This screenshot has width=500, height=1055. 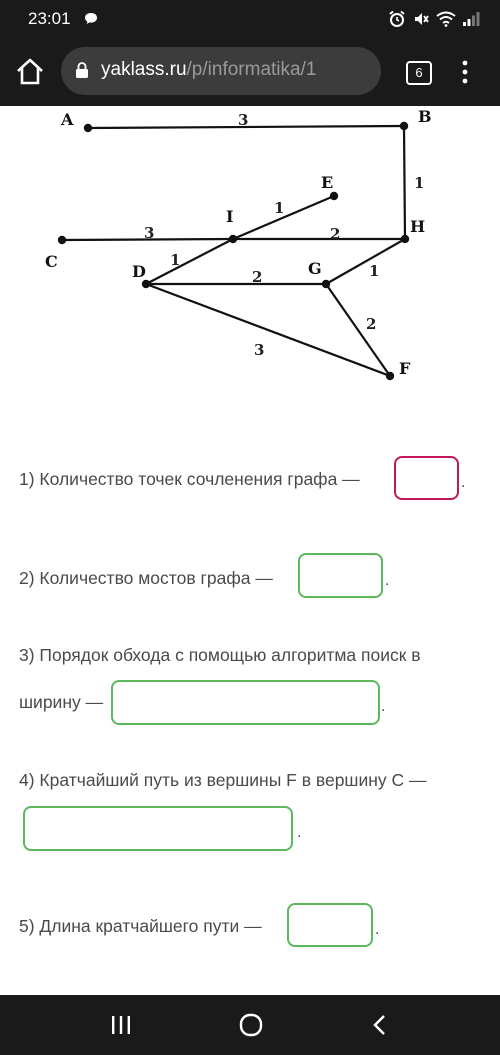 I want to click on edge-weight-d-i: 1, so click(x=175, y=260).